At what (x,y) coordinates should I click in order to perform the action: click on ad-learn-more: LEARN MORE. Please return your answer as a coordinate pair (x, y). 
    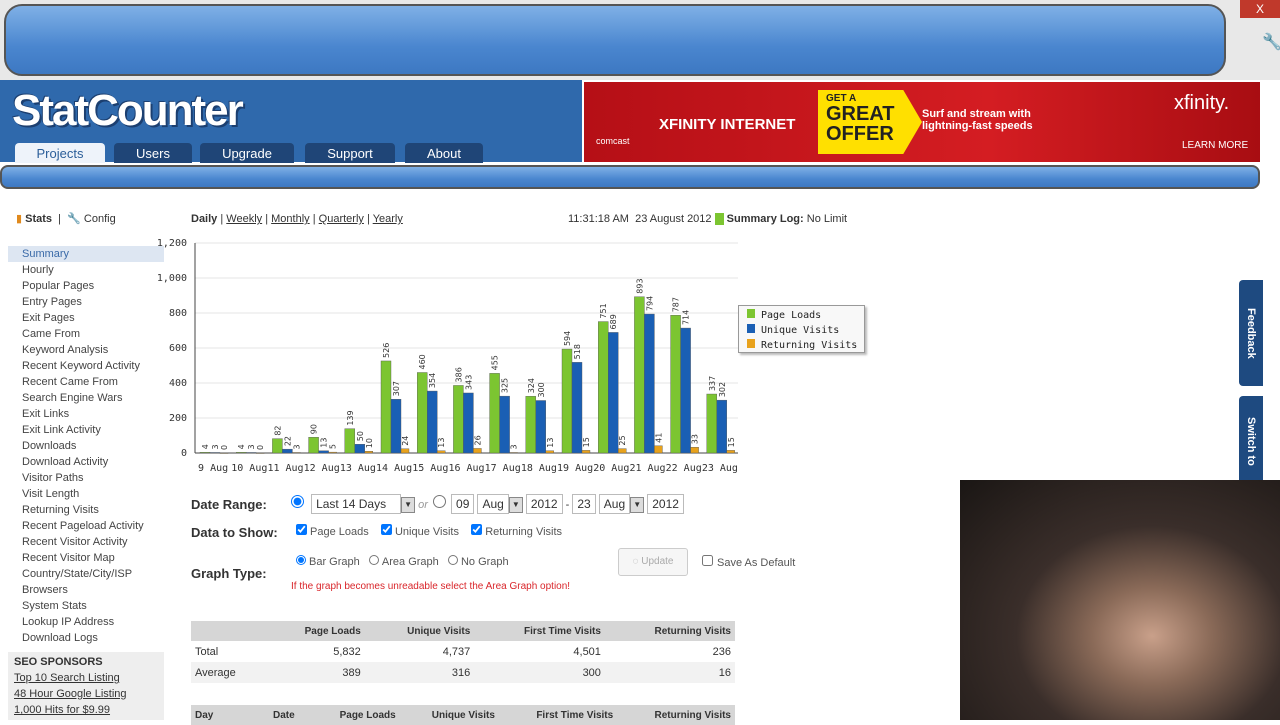
    Looking at the image, I should click on (1215, 145).